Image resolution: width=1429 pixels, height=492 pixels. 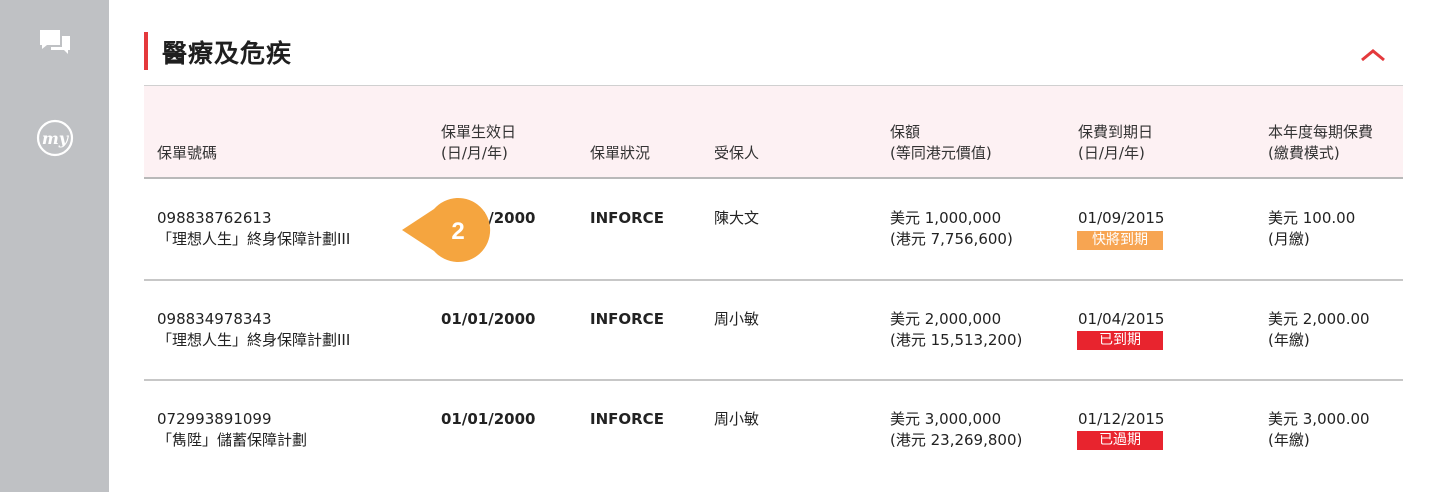 I want to click on sidebar: my, so click(x=54, y=246).